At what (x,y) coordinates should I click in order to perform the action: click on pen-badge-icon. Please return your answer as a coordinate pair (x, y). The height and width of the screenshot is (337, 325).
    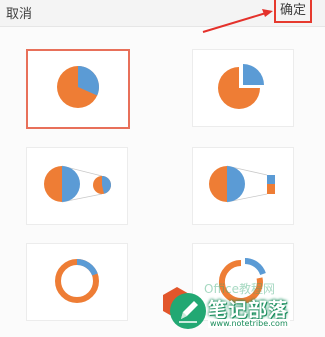
    Looking at the image, I should click on (188, 311).